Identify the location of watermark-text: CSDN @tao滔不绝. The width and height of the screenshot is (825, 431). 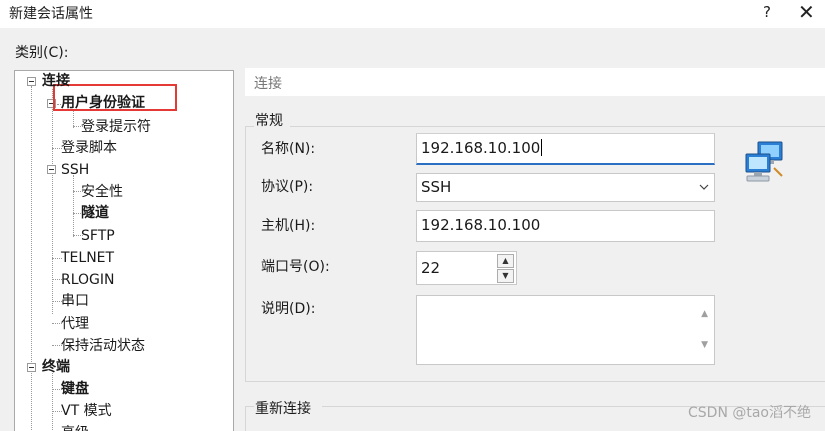
(749, 413).